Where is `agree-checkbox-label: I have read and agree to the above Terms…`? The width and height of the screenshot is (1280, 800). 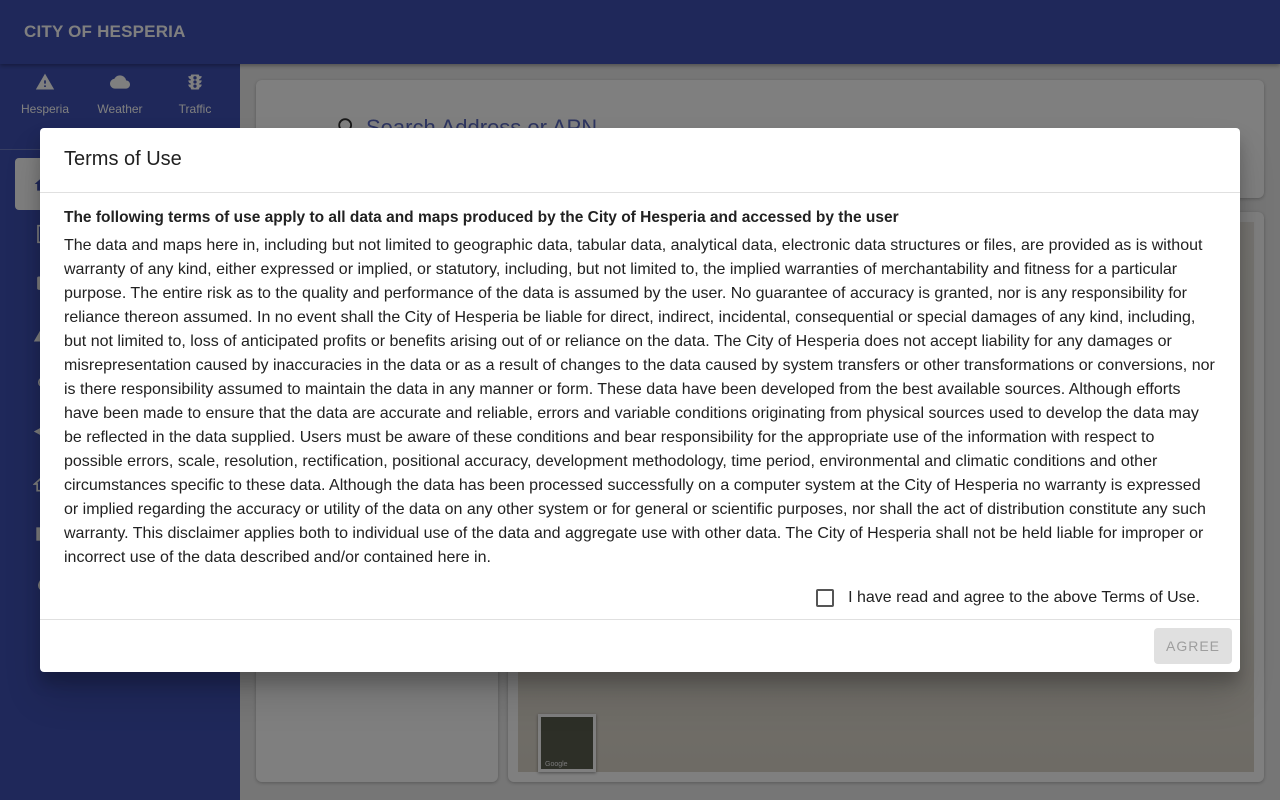 agree-checkbox-label: I have read and agree to the above Terms… is located at coordinates (1024, 598).